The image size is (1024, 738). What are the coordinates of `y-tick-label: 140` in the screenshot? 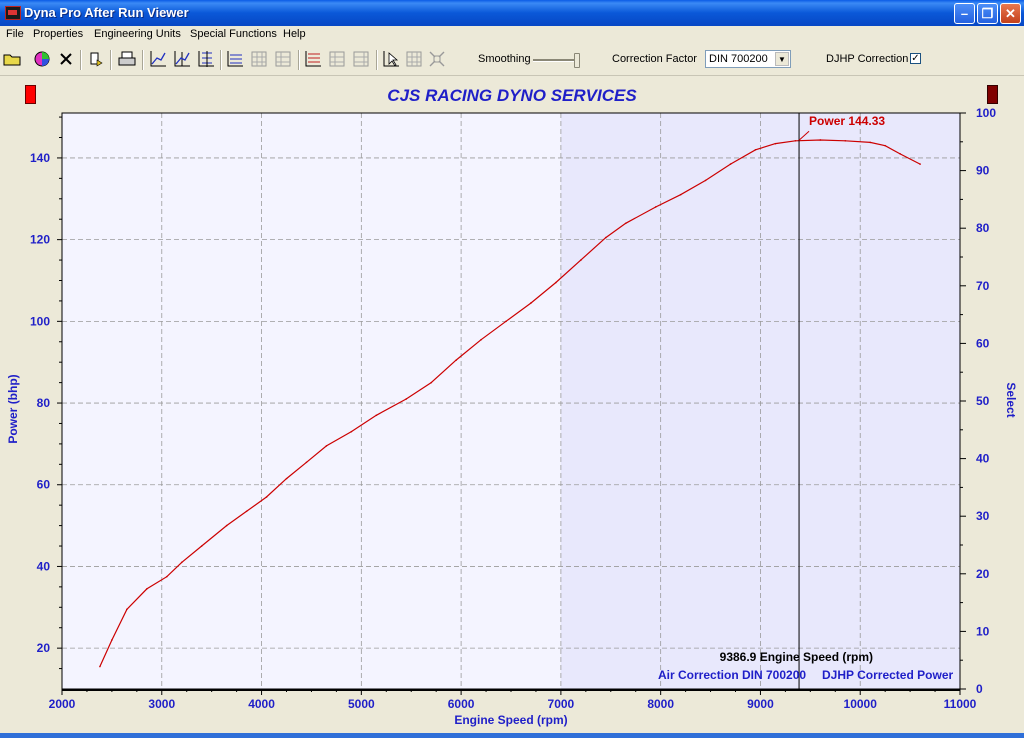 It's located at (40, 158).